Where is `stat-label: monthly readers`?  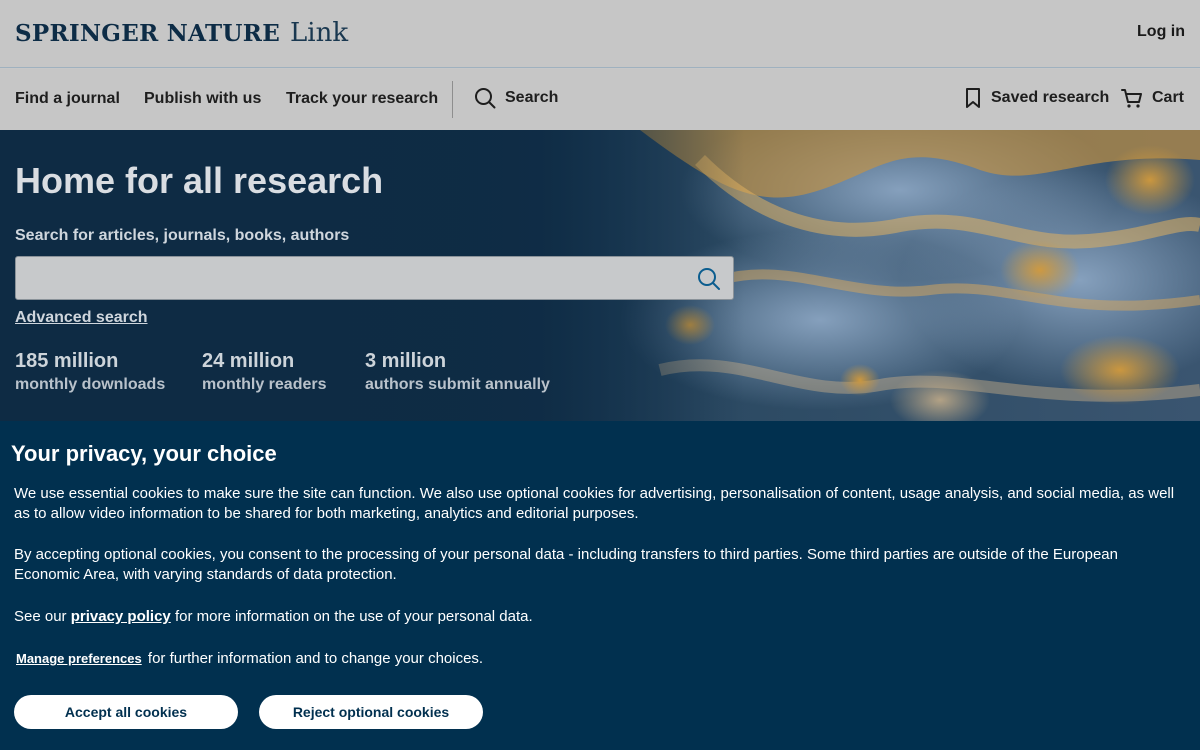
stat-label: monthly readers is located at coordinates (264, 384).